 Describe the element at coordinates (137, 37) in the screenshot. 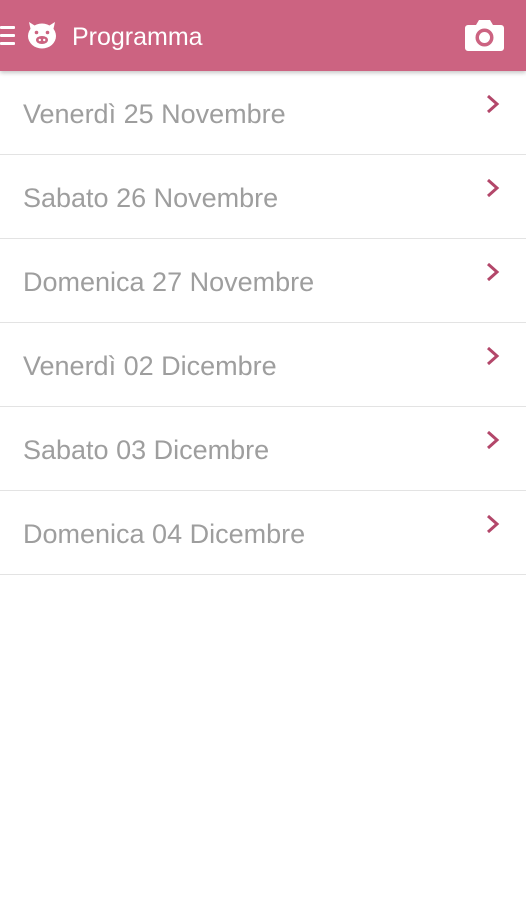

I see `page-title: Programma` at that location.